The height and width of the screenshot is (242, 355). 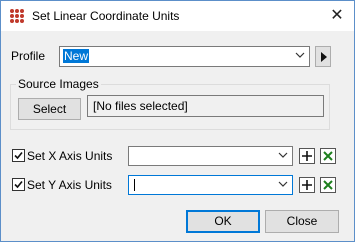 What do you see at coordinates (140, 106) in the screenshot?
I see `selected-files-text: [No files selected]` at bounding box center [140, 106].